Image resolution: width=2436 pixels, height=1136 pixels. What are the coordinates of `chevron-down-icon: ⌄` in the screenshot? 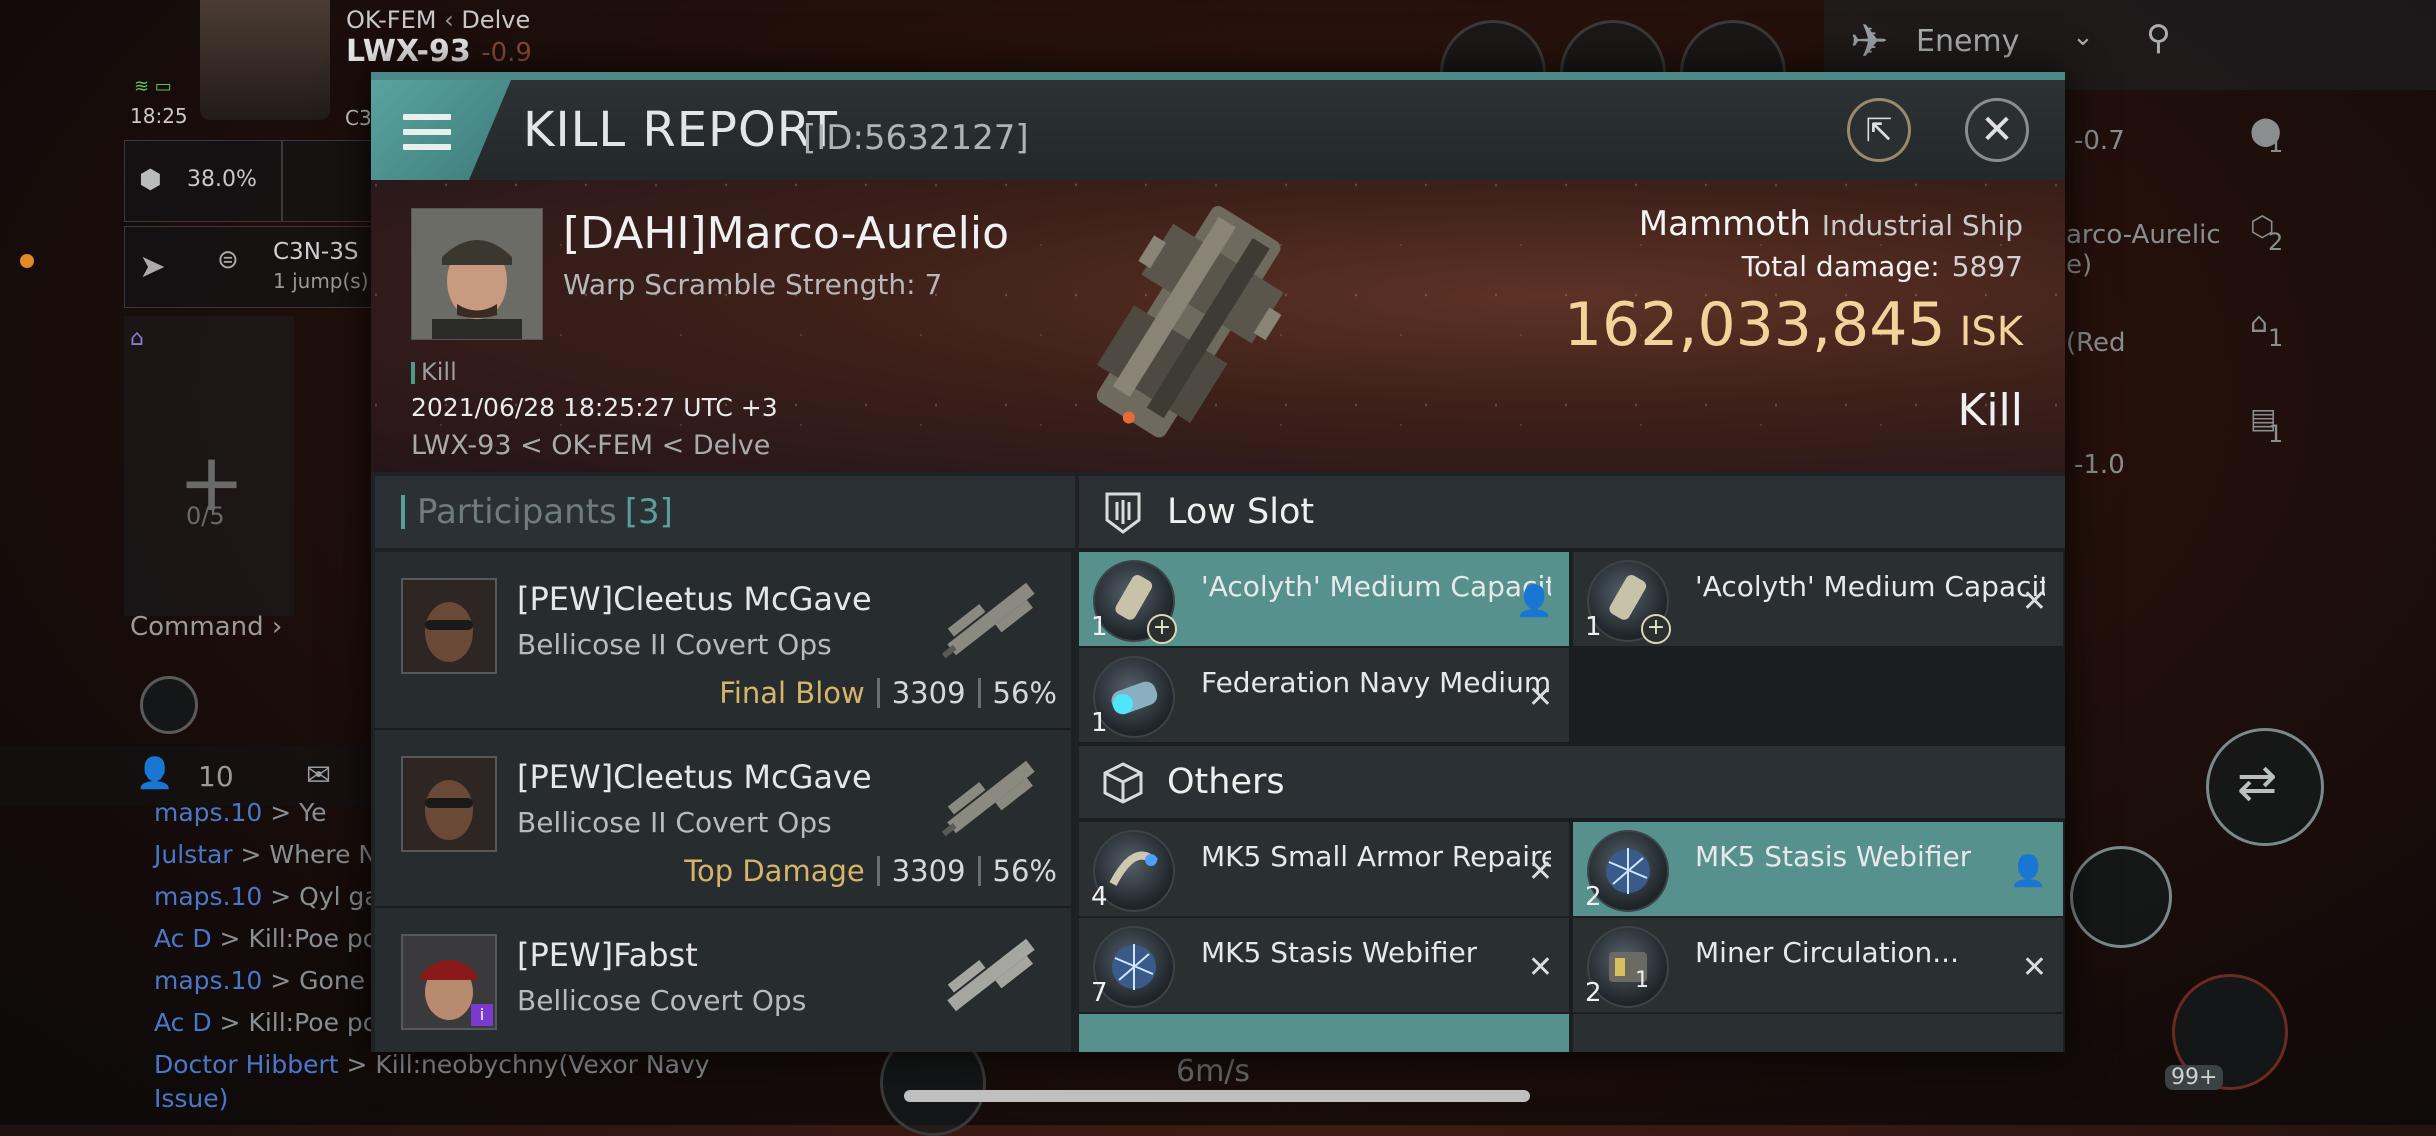 It's located at (2083, 37).